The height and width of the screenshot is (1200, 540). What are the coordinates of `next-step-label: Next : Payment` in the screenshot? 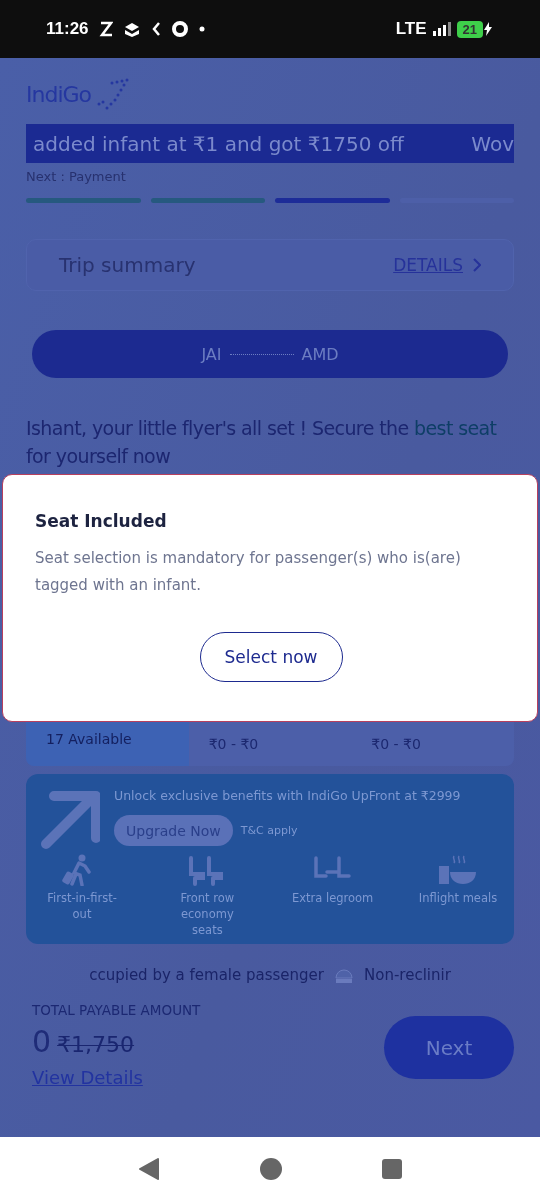 It's located at (76, 176).